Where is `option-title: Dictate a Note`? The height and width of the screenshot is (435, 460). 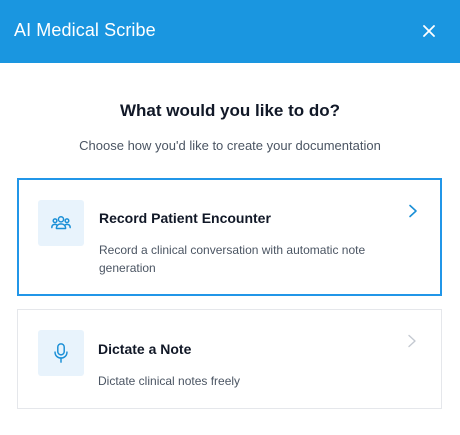 option-title: Dictate a Note is located at coordinates (145, 349).